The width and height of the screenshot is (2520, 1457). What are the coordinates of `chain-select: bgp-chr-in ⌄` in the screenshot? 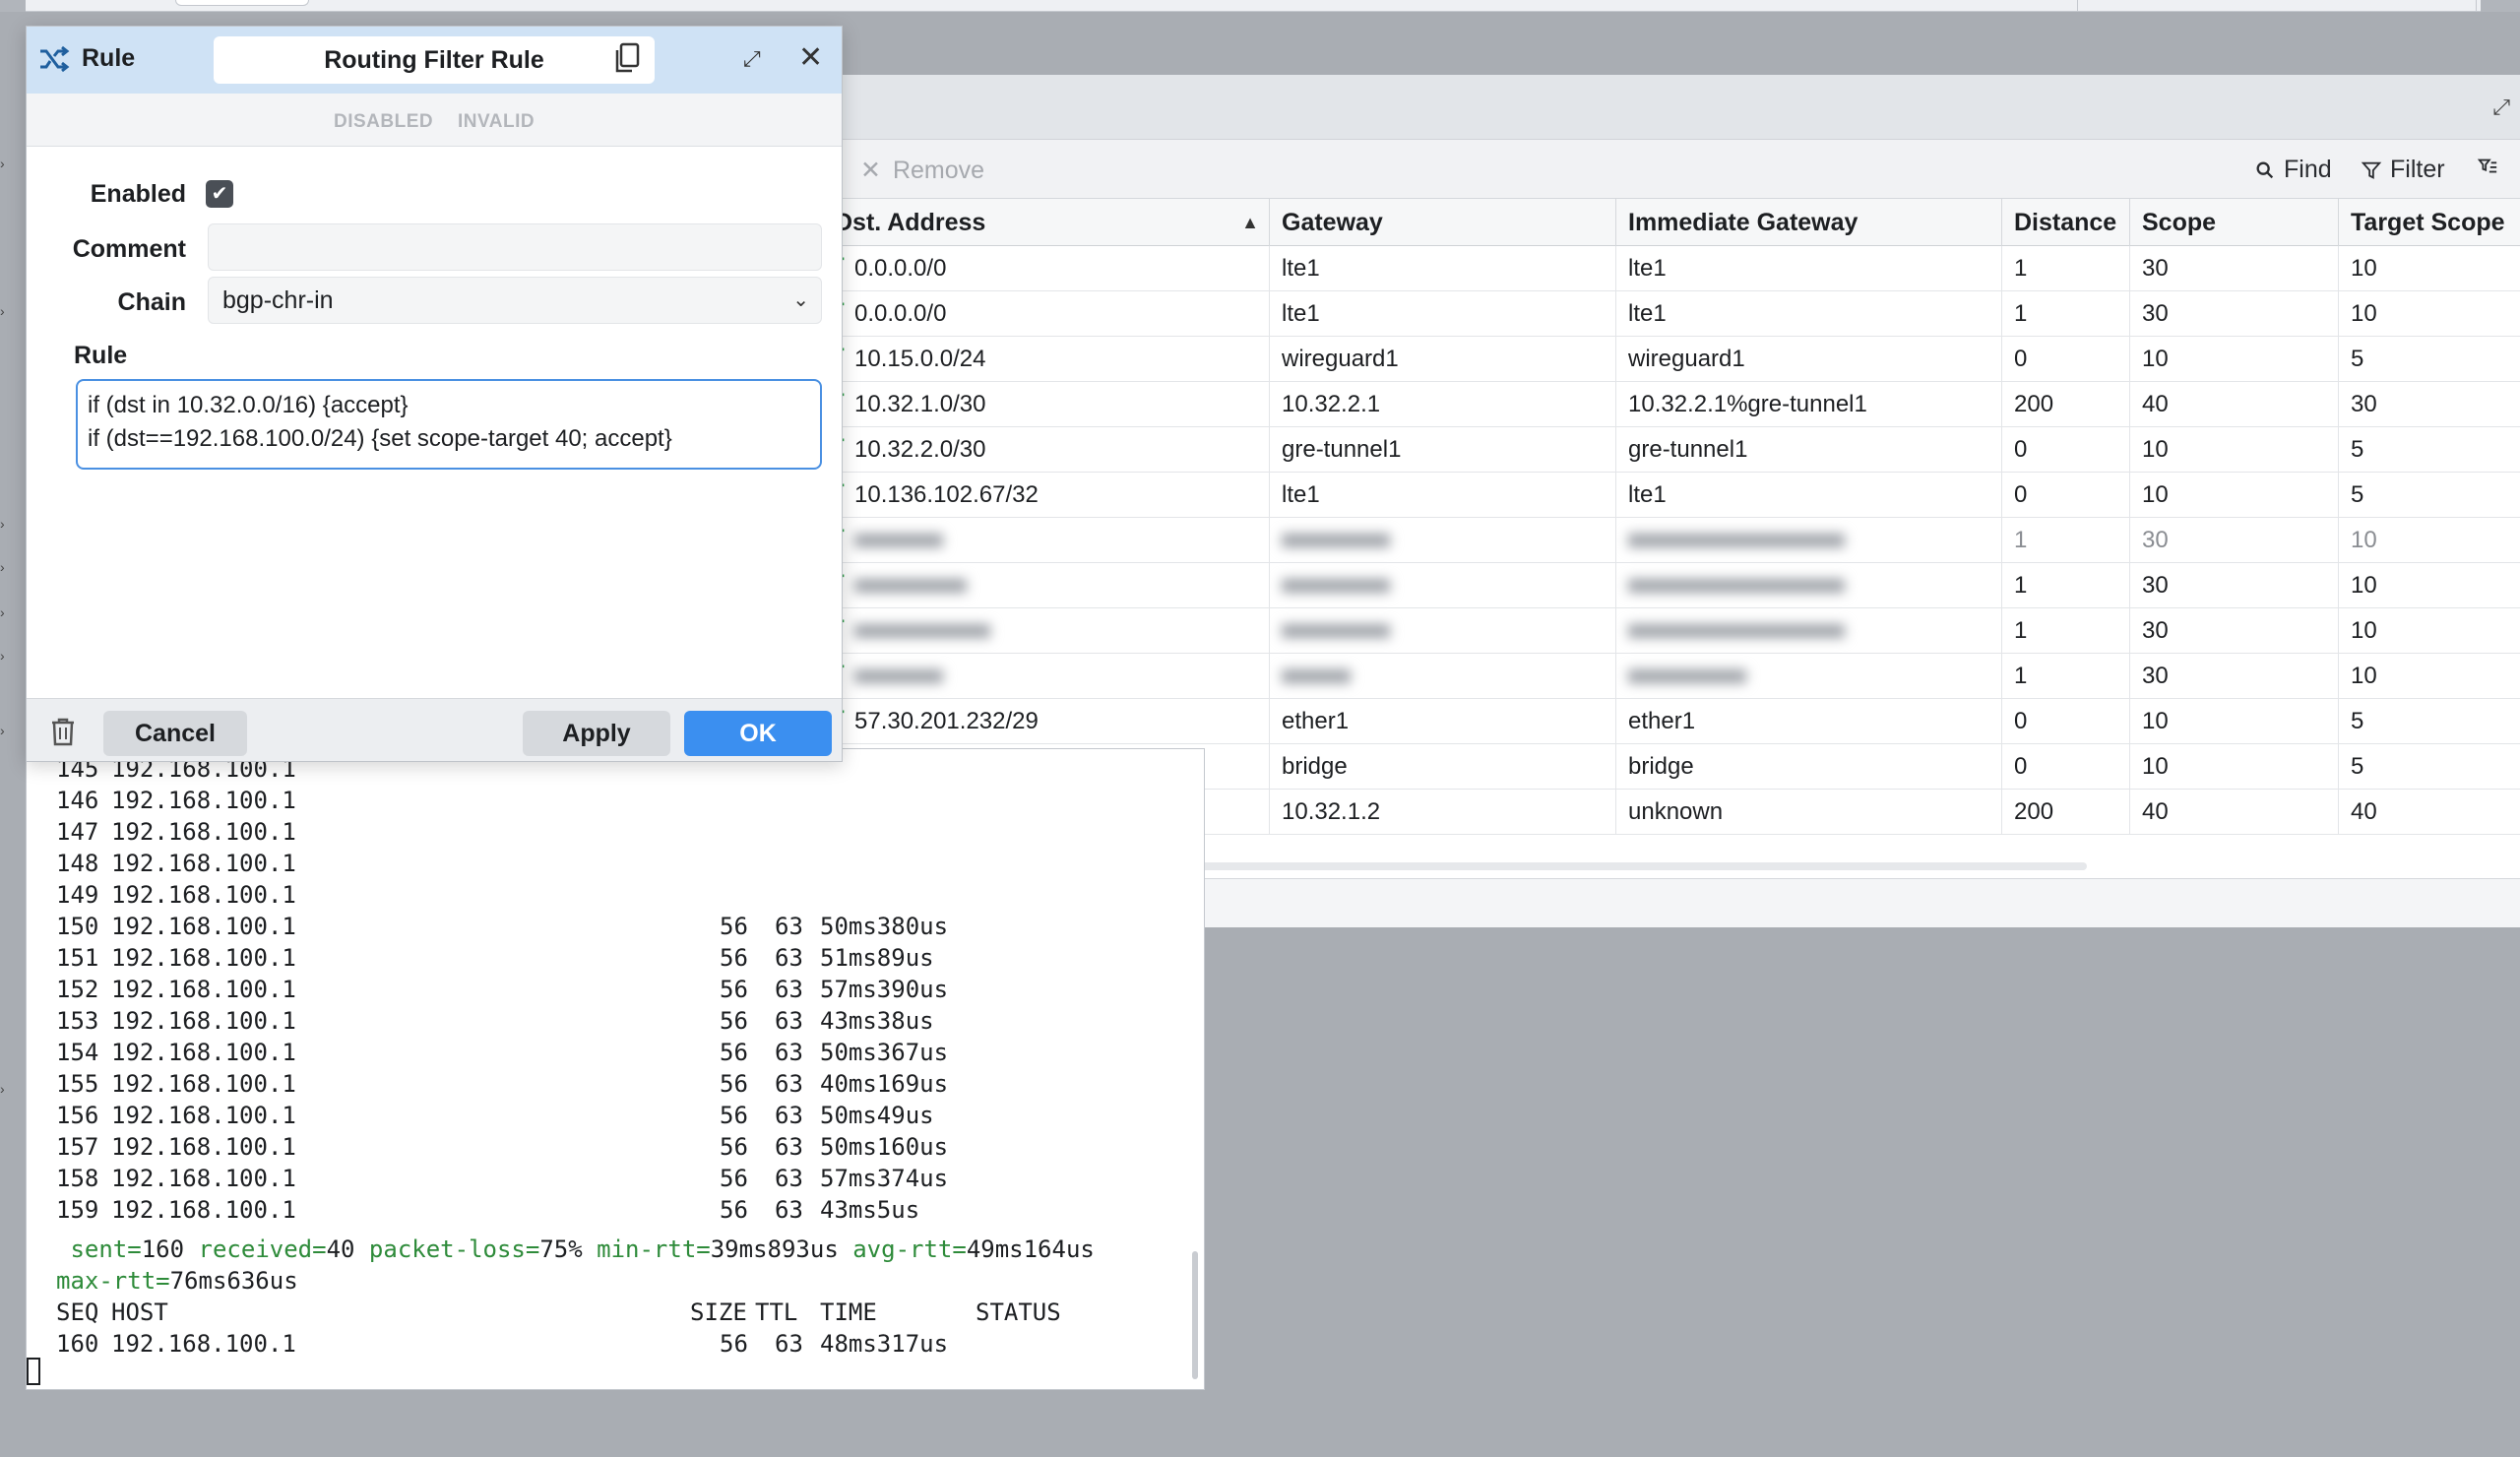 It's located at (515, 300).